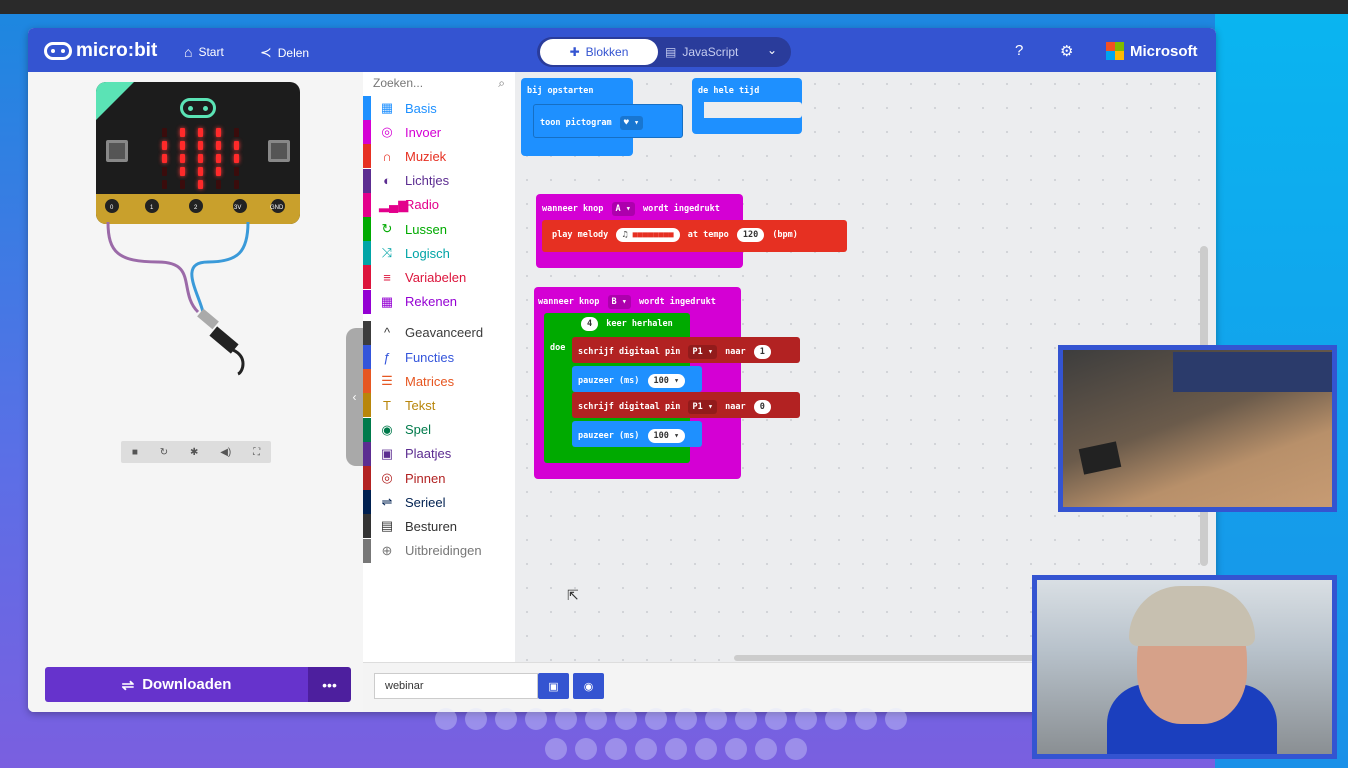 The width and height of the screenshot is (1348, 768). I want to click on debug-icon: ✱, so click(194, 452).